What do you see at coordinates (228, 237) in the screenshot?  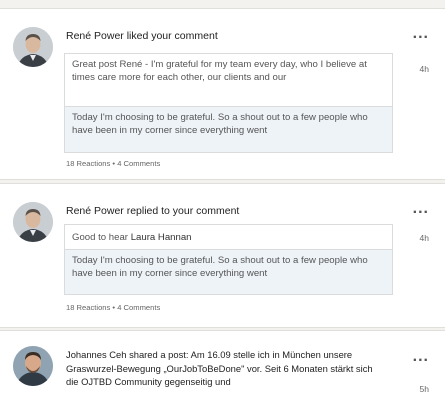 I see `comment-preview: Good to hear Laura Hannan` at bounding box center [228, 237].